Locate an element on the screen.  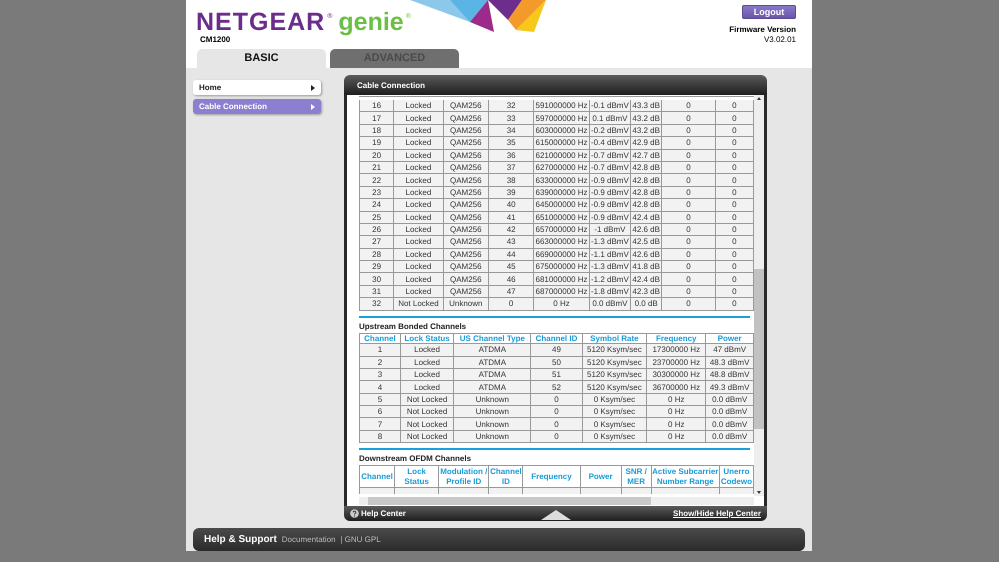
table-cell: 47 dBmV is located at coordinates (730, 350).